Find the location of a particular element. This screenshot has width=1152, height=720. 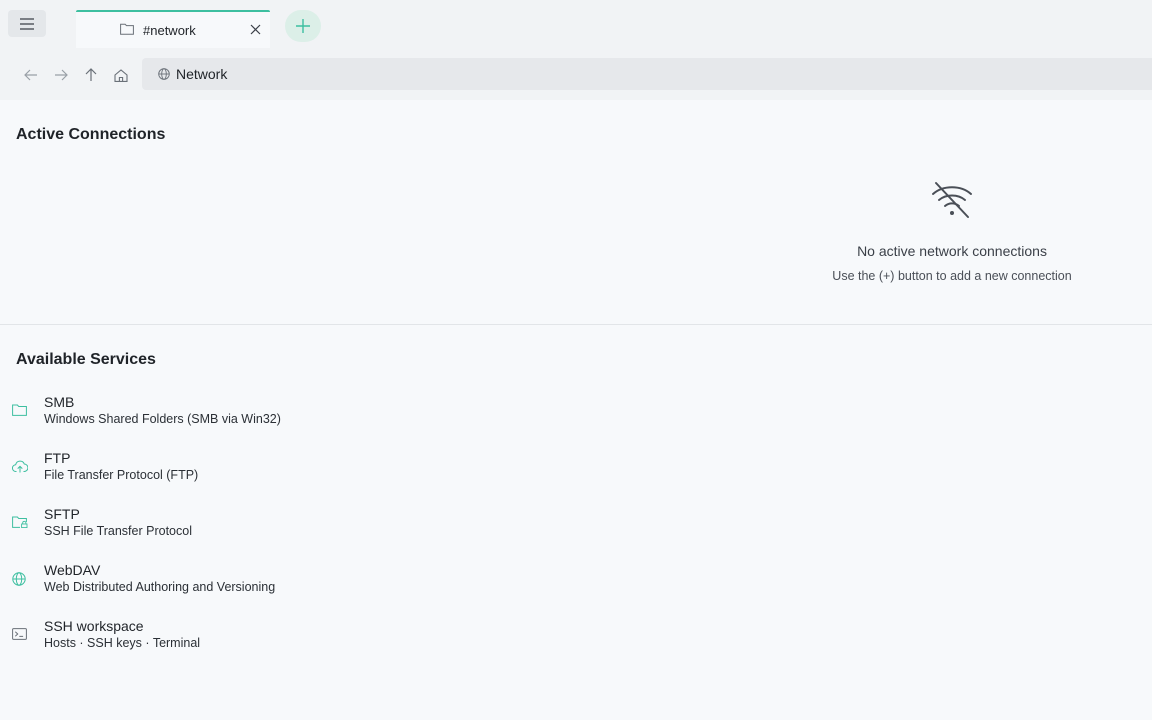

home-button is located at coordinates (121, 75).